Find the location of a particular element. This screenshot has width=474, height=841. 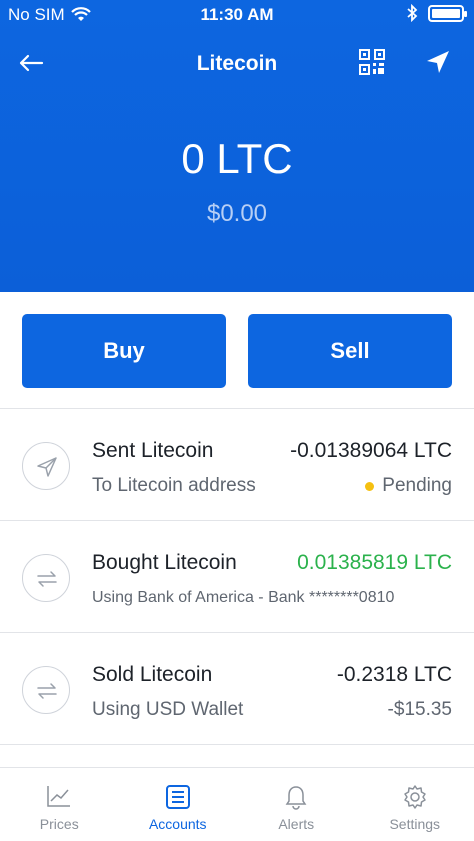

tab-alerts: Alerts is located at coordinates (296, 804).